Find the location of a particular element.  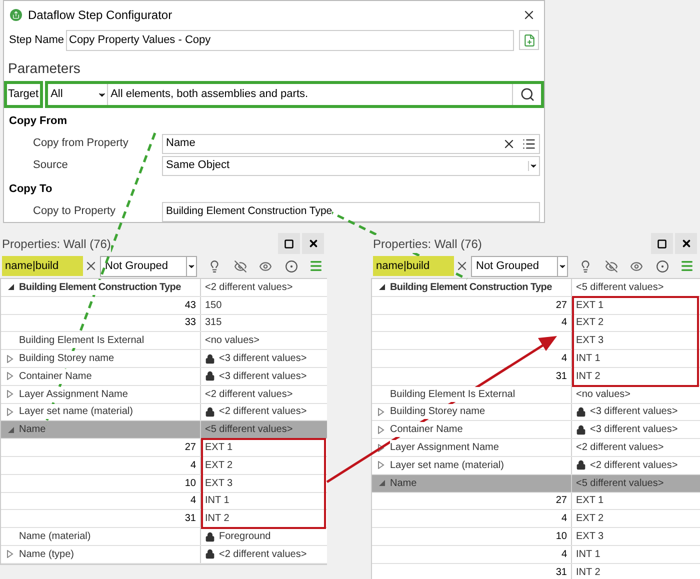

property-value: Foreground is located at coordinates (245, 536).